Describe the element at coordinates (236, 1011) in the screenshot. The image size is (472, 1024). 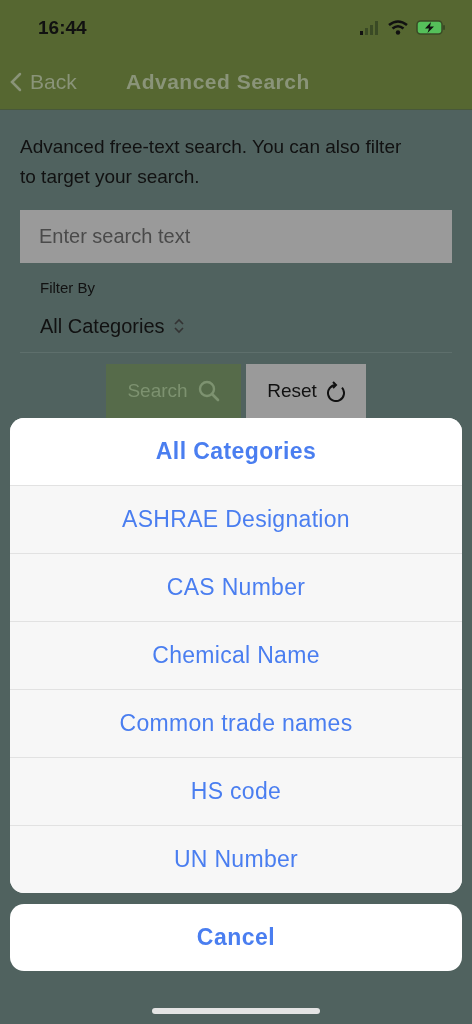
I see `home-indicator` at that location.